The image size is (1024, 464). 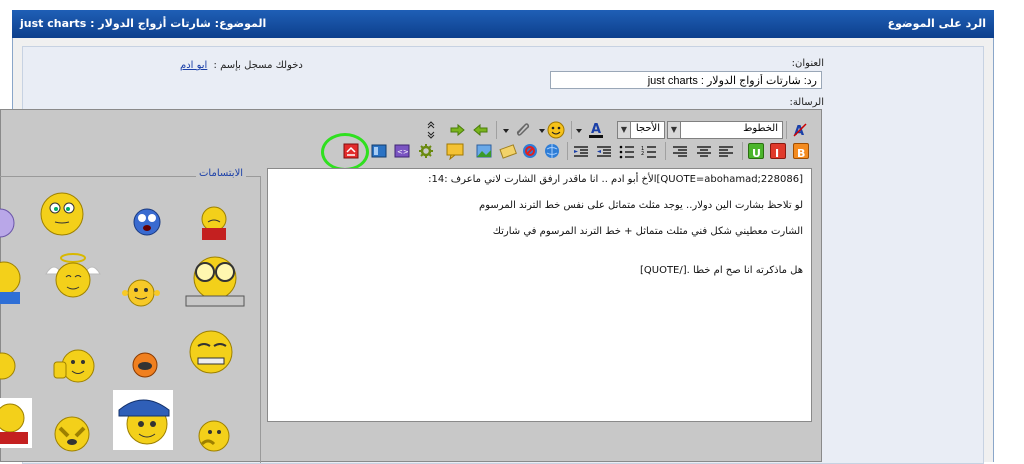 I want to click on unlink-icon, so click(x=530, y=151).